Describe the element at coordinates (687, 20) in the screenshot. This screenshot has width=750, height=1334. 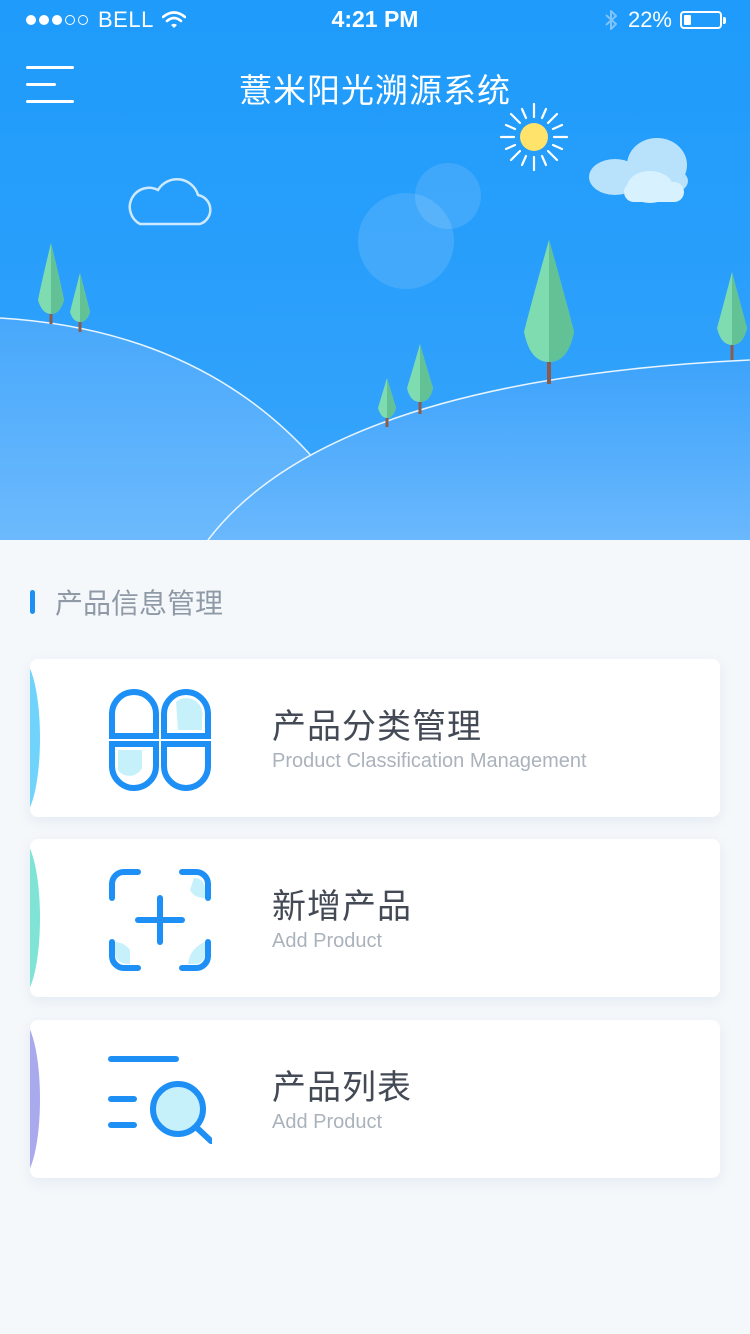
I see `battery-level` at that location.